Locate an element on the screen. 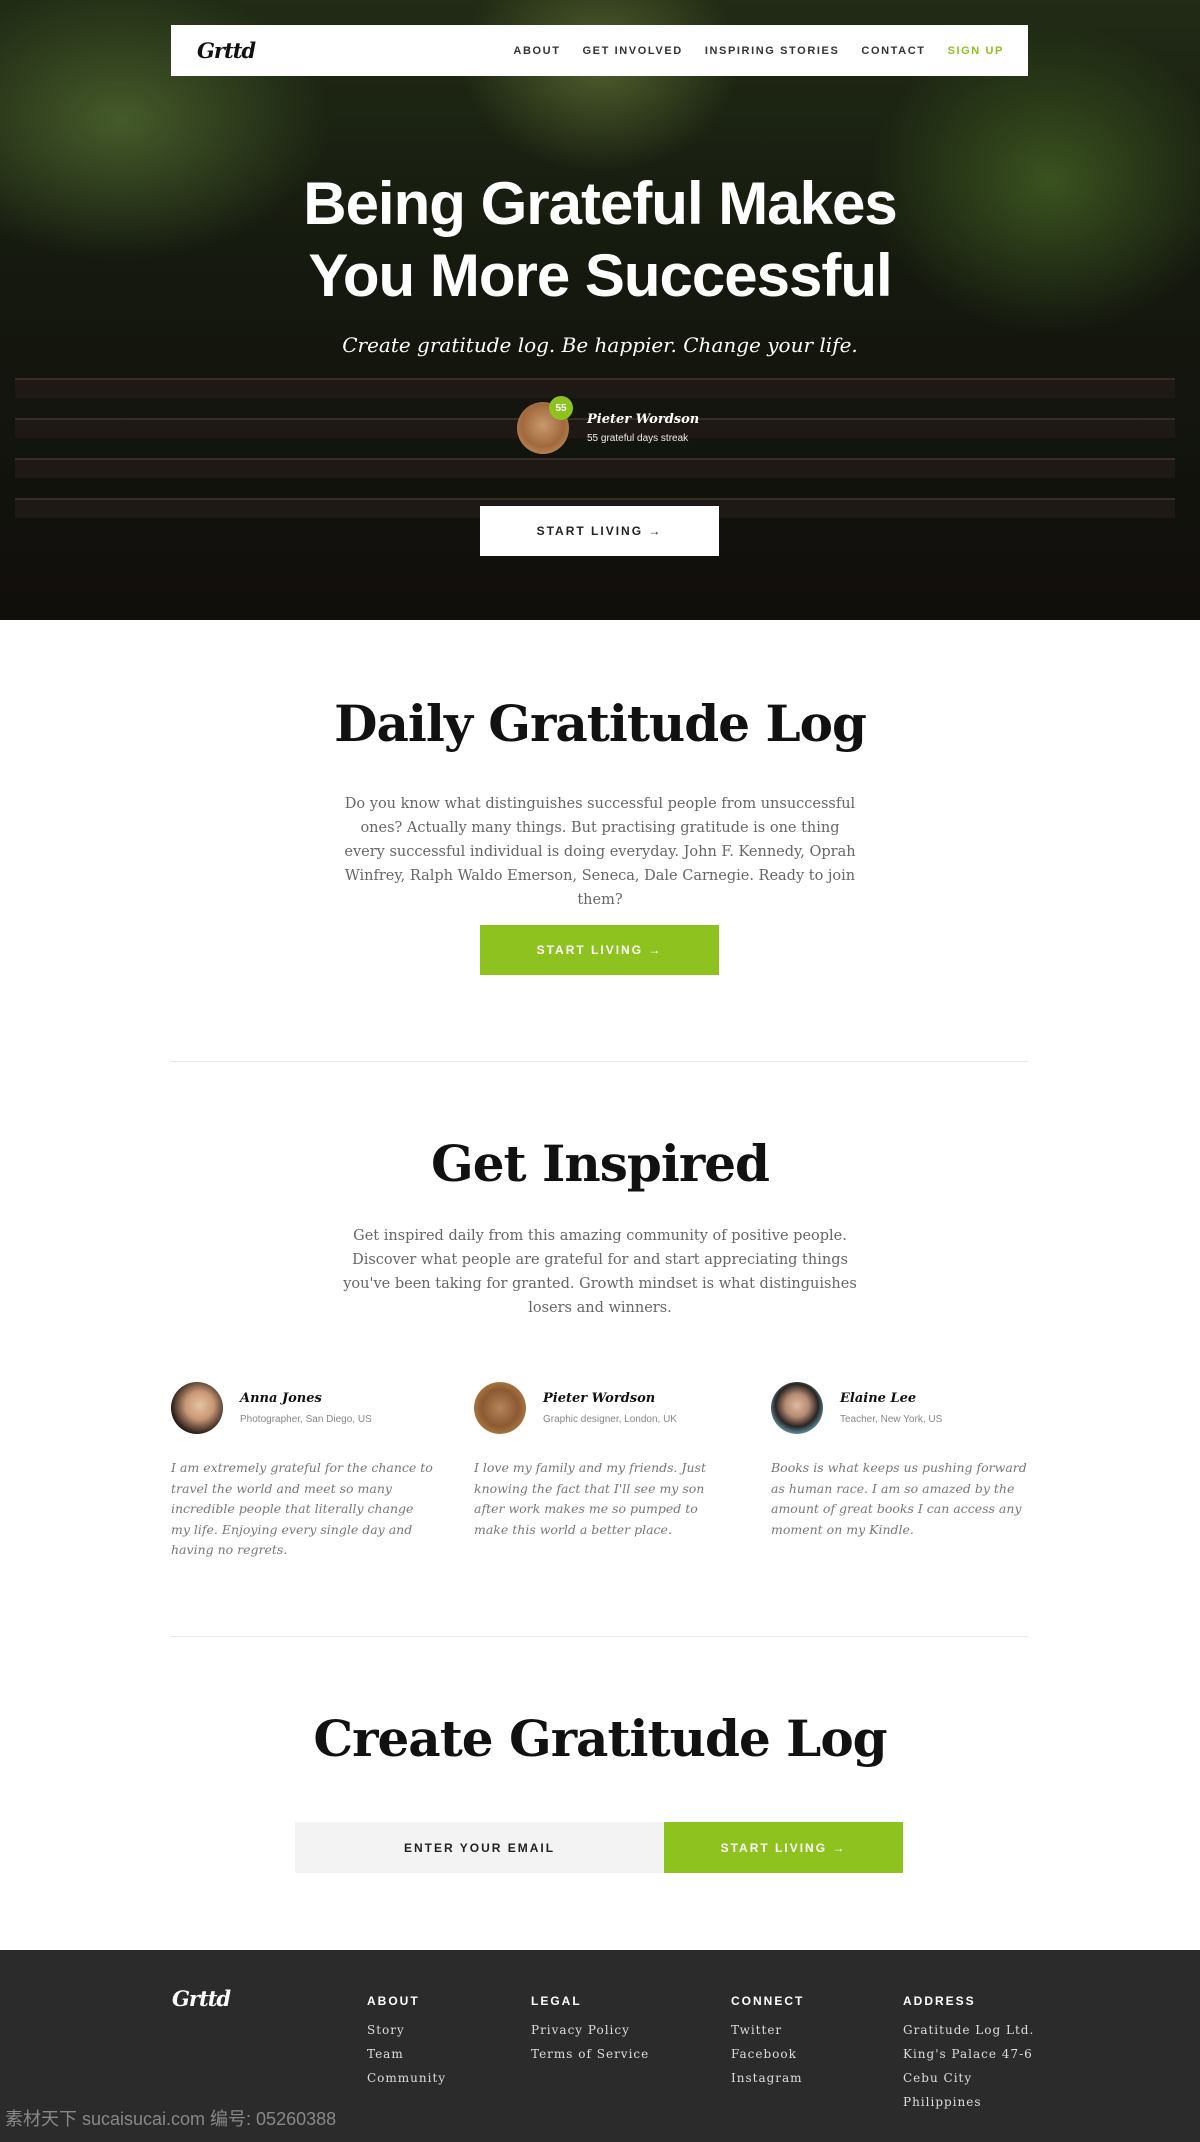  address-line: Gratitude Log Ltd. is located at coordinates (969, 2030).